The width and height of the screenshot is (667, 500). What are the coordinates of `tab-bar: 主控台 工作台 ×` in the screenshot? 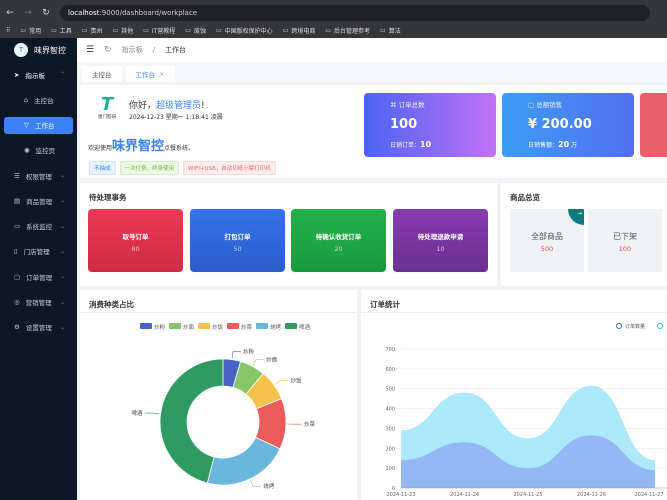 It's located at (372, 72).